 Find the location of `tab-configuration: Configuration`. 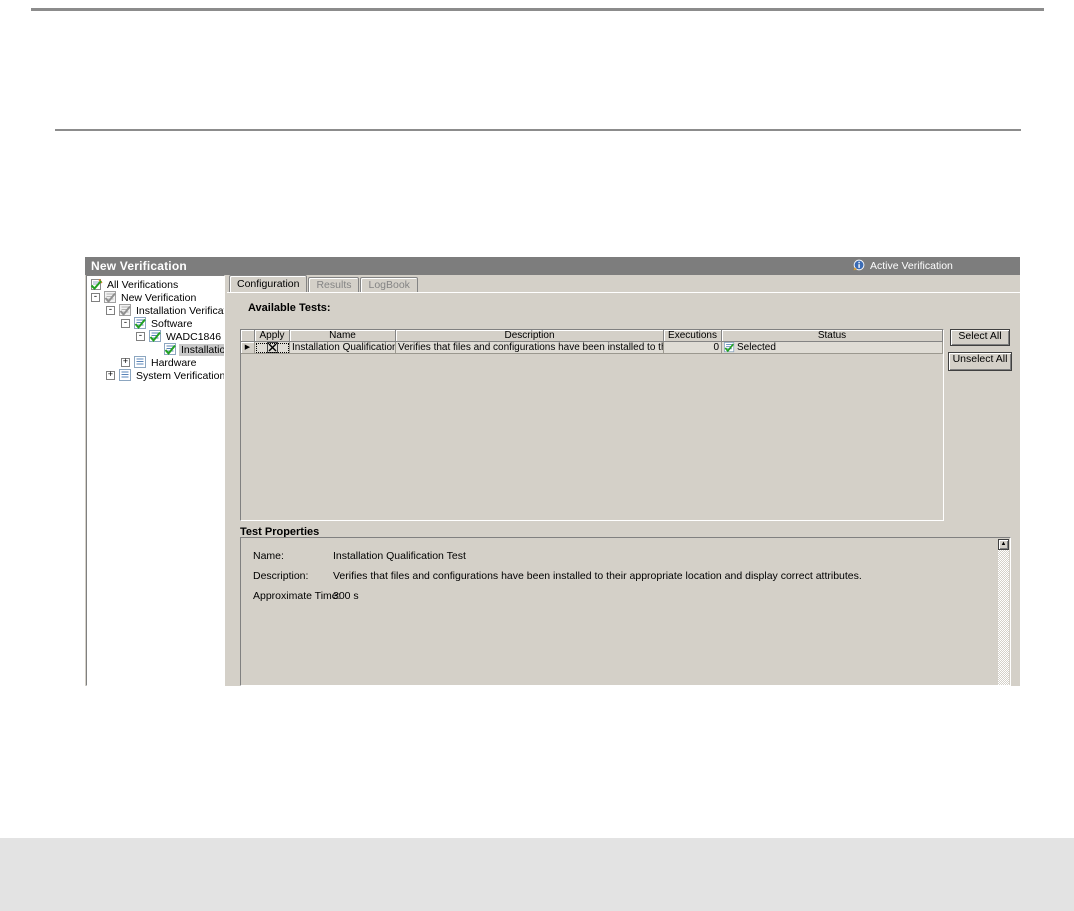

tab-configuration: Configuration is located at coordinates (268, 283).